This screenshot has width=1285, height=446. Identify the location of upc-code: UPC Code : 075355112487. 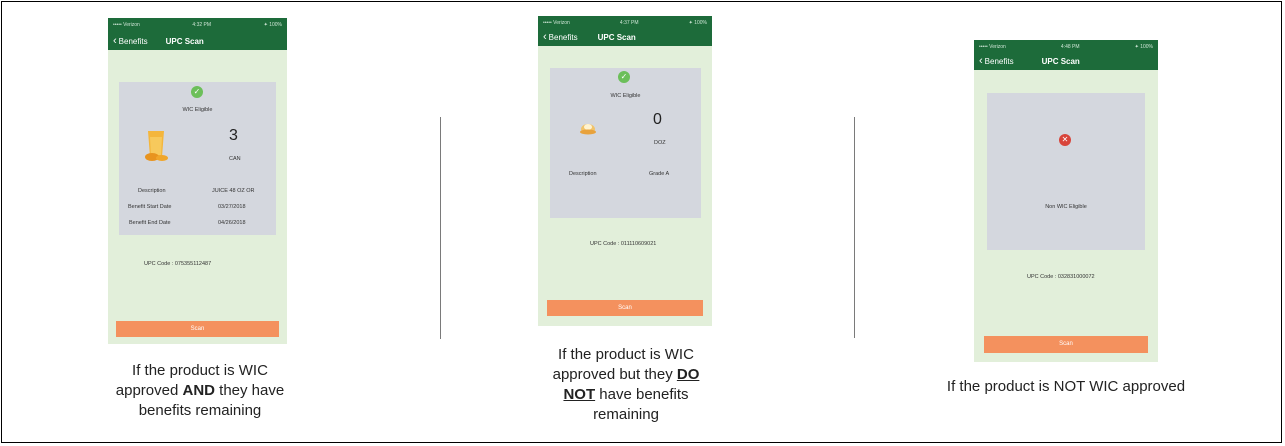
(178, 264).